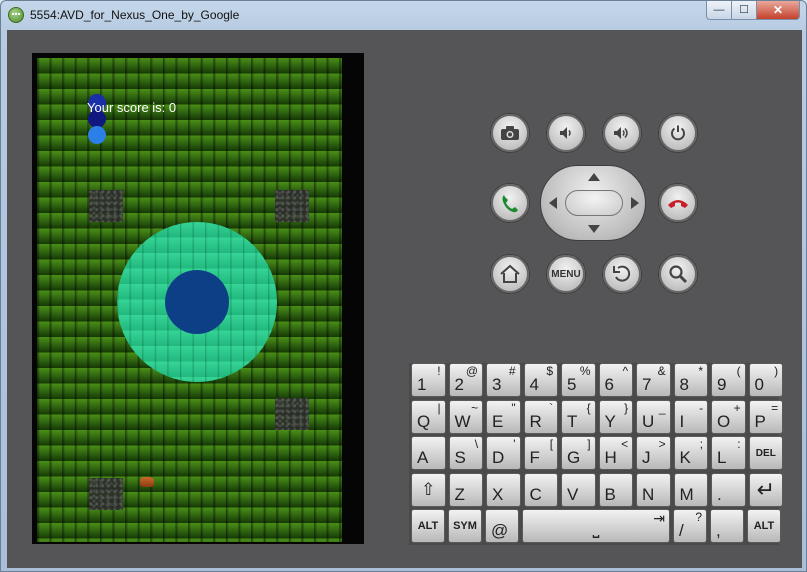 Image resolution: width=807 pixels, height=572 pixels. Describe the element at coordinates (503, 380) in the screenshot. I see `key-row1-2: 3 #` at that location.